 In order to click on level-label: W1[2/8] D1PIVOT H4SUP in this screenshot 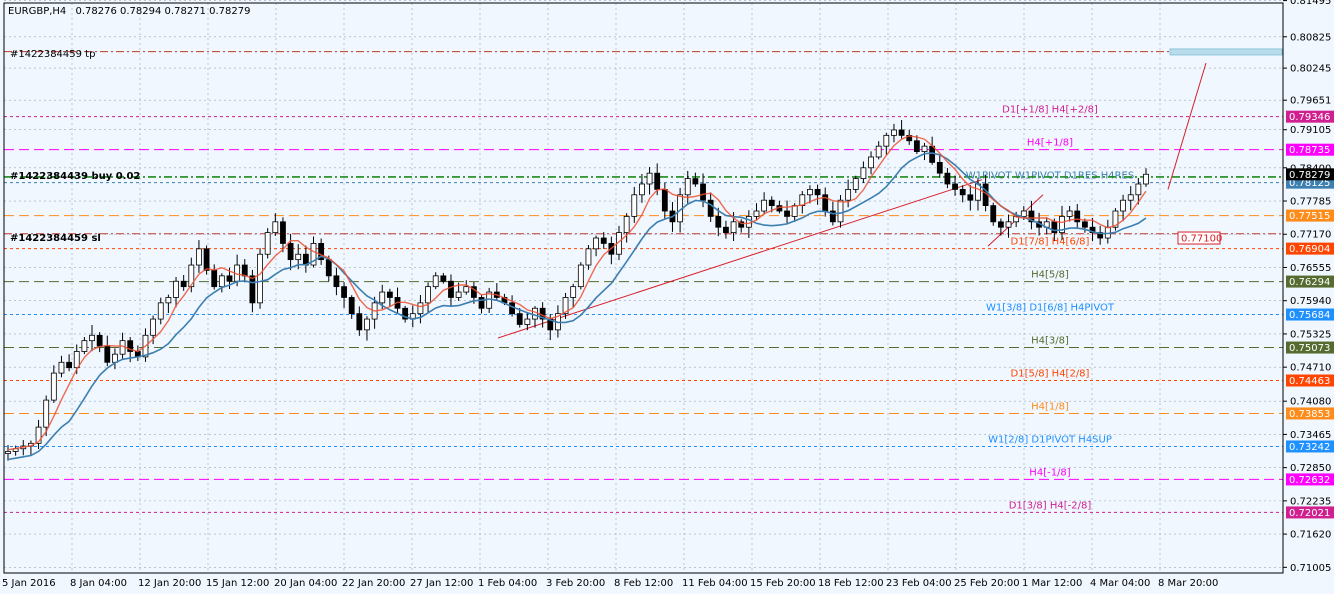, I will do `click(1050, 439)`.